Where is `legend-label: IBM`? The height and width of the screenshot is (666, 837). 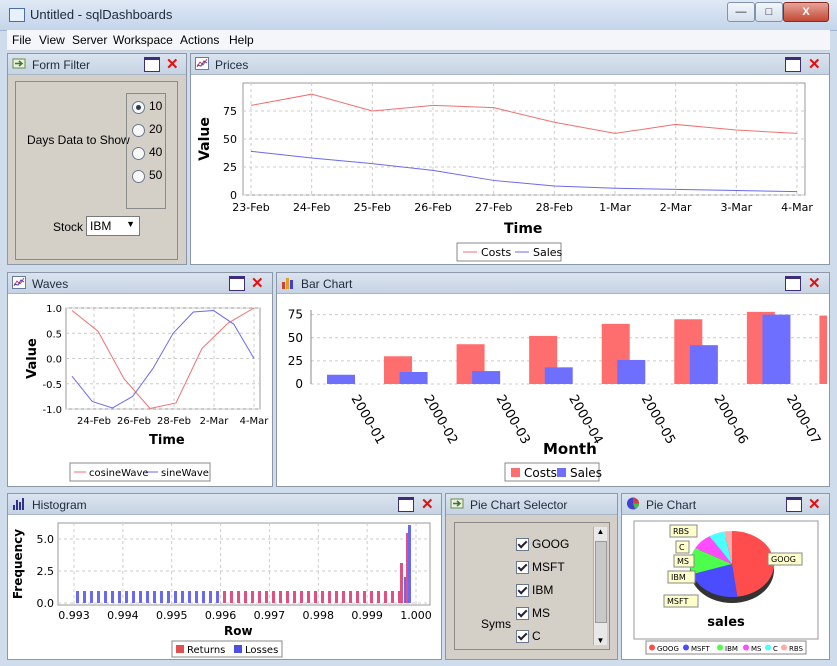
legend-label: IBM is located at coordinates (731, 649).